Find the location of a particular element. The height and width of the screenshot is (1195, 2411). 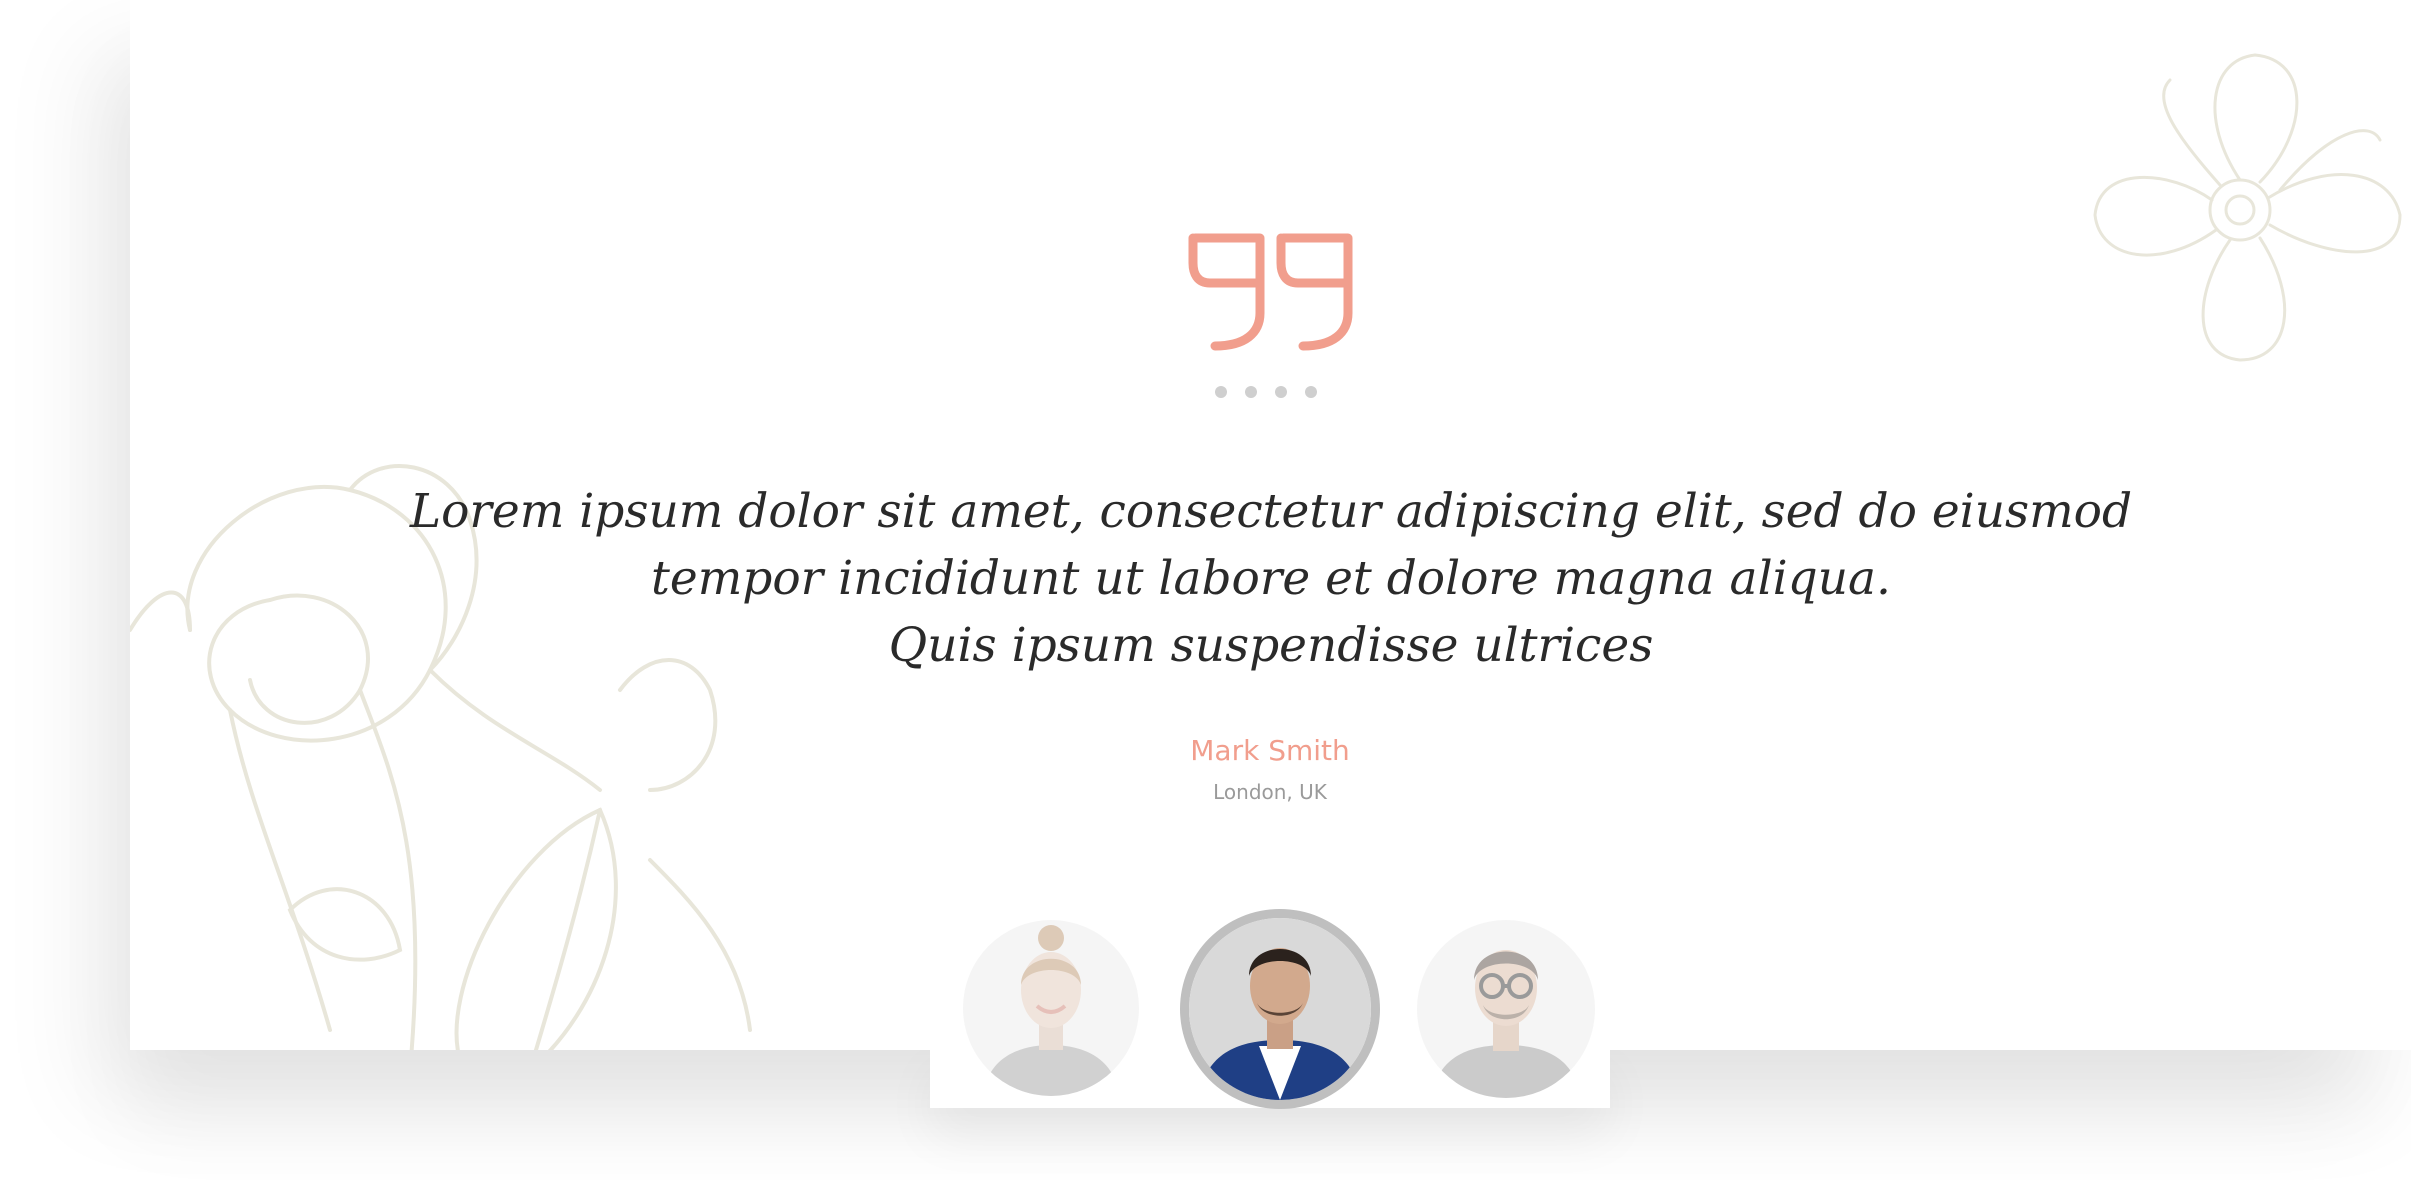

woman-avatar is located at coordinates (1051, 1008).